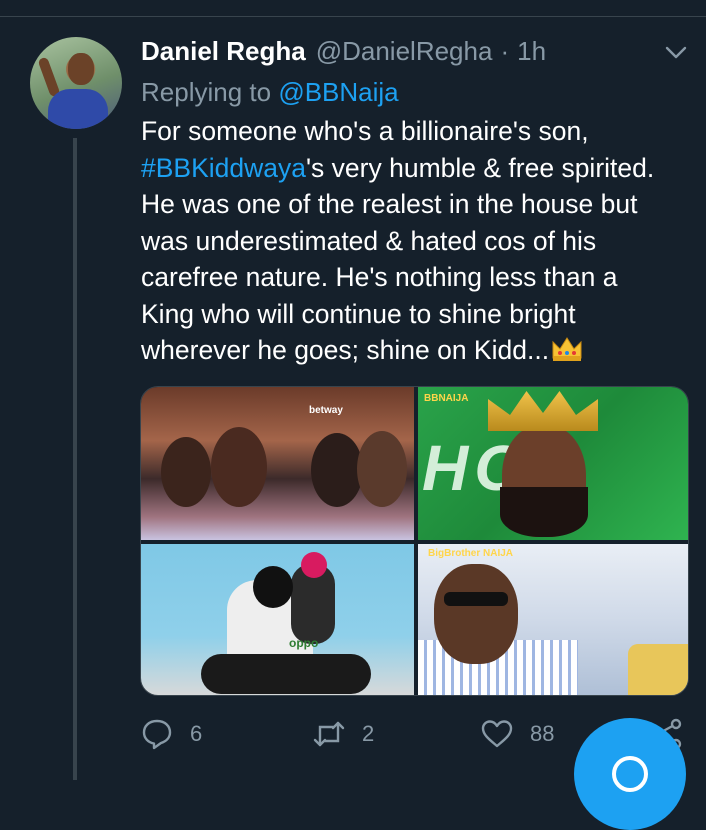  Describe the element at coordinates (517, 734) in the screenshot. I see `like-button: 88` at that location.